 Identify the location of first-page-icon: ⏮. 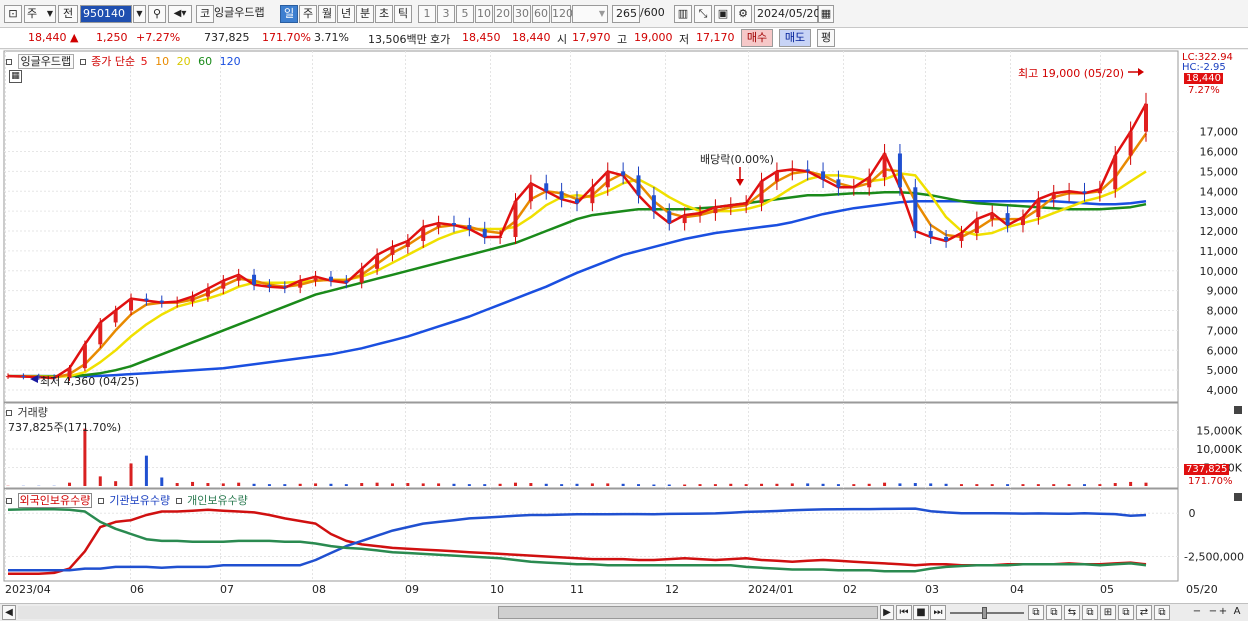
(904, 612).